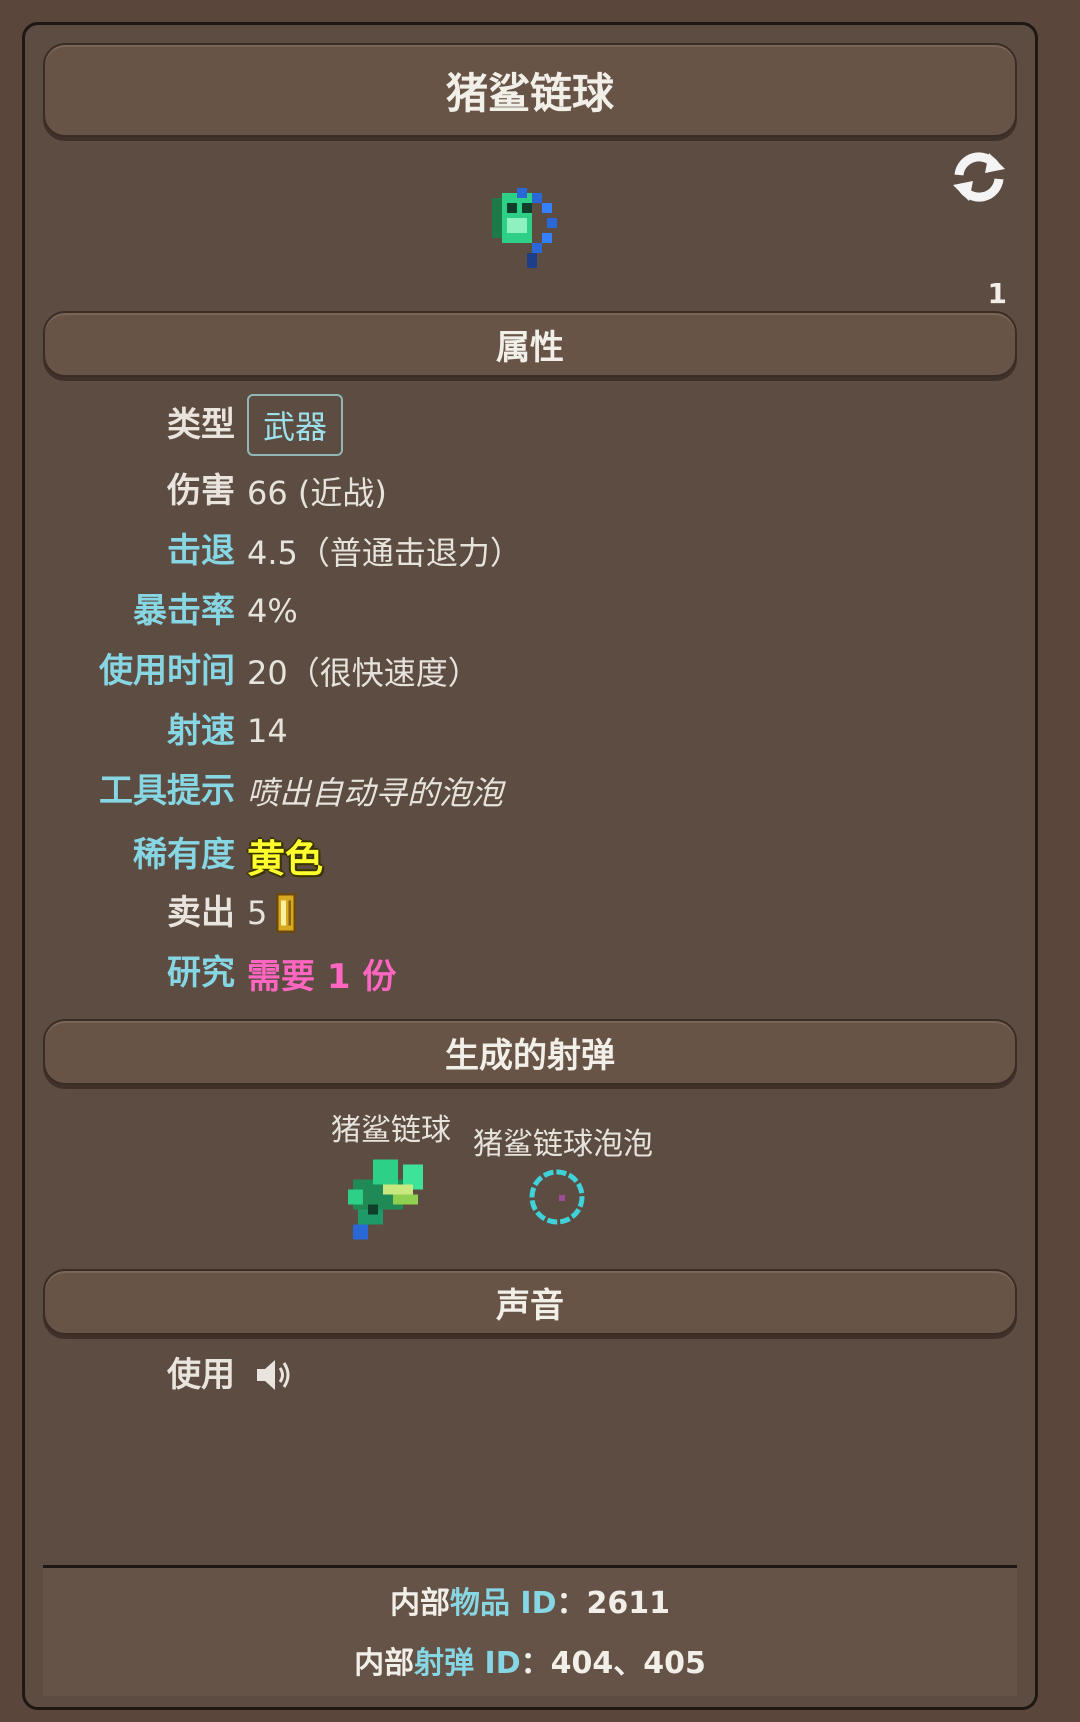 The height and width of the screenshot is (1722, 1080). What do you see at coordinates (201, 913) in the screenshot?
I see `stat-label: 卖出` at bounding box center [201, 913].